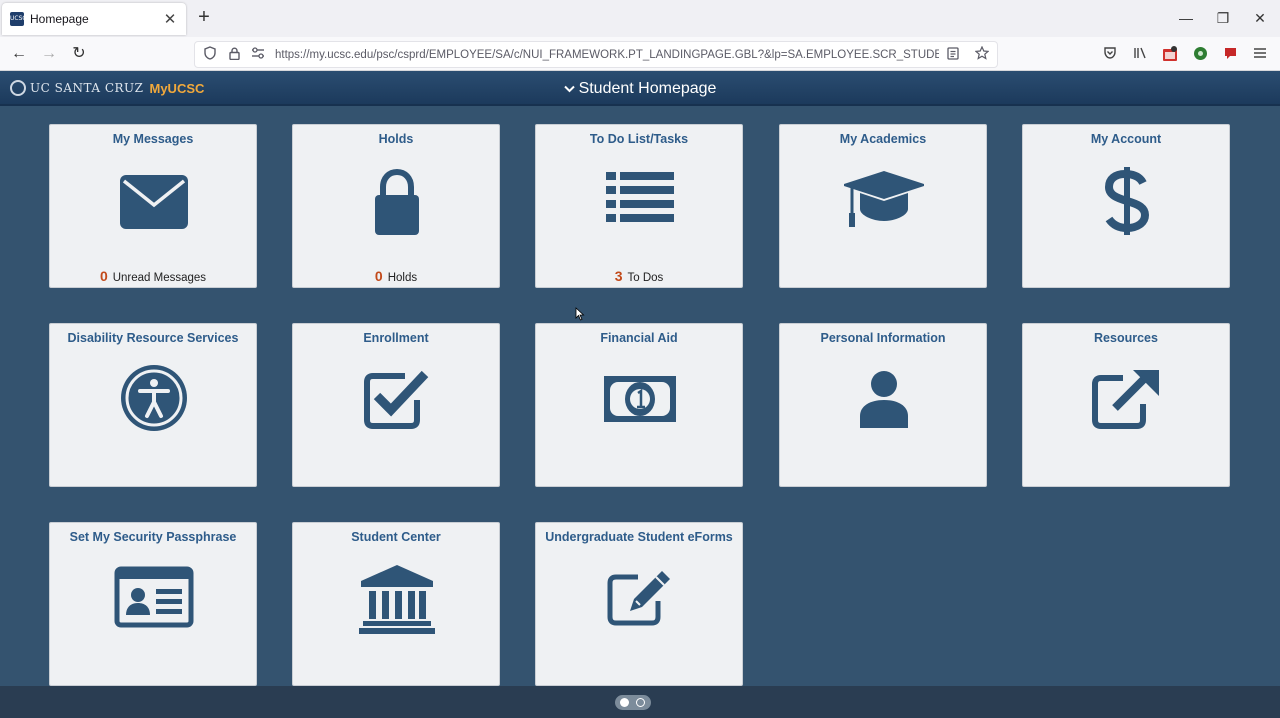  What do you see at coordinates (402, 278) in the screenshot?
I see `count-label: Holds` at bounding box center [402, 278].